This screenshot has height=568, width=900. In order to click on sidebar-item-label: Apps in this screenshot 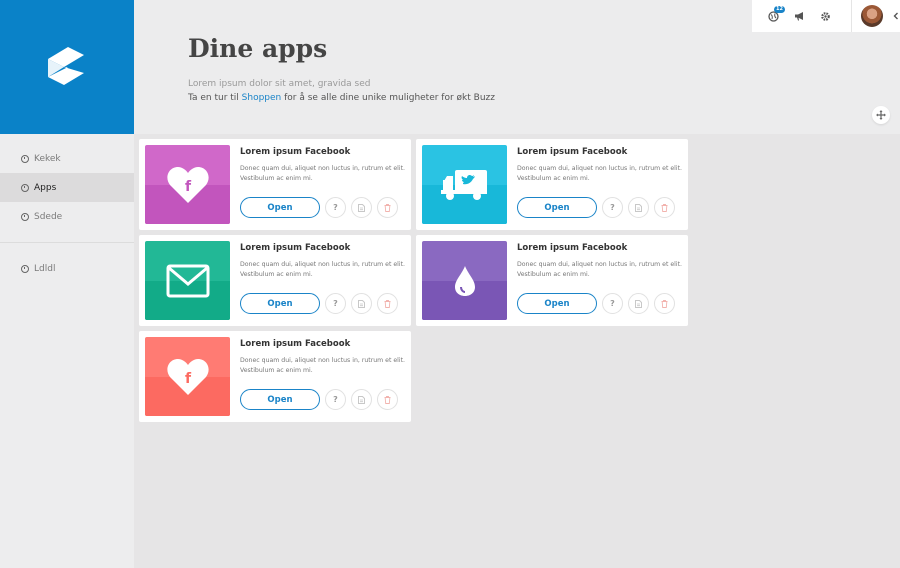, I will do `click(45, 187)`.